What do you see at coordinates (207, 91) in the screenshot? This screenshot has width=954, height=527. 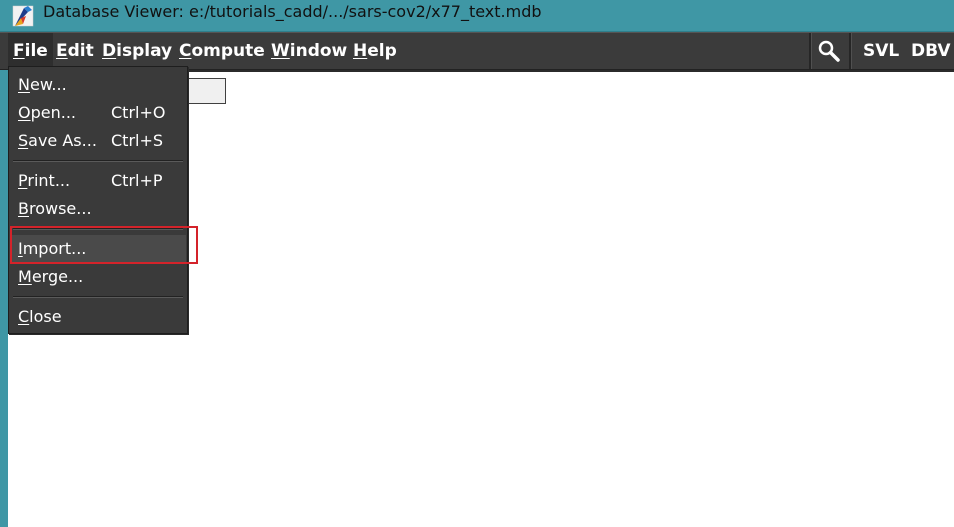 I see `table-header-cell` at bounding box center [207, 91].